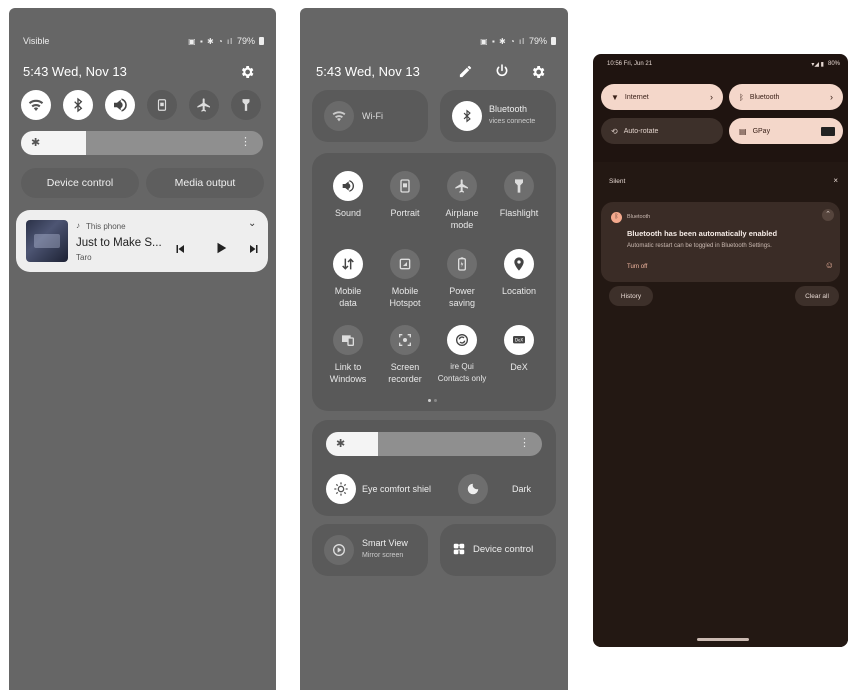  Describe the element at coordinates (254, 249) in the screenshot. I see `skip-next-icon` at that location.